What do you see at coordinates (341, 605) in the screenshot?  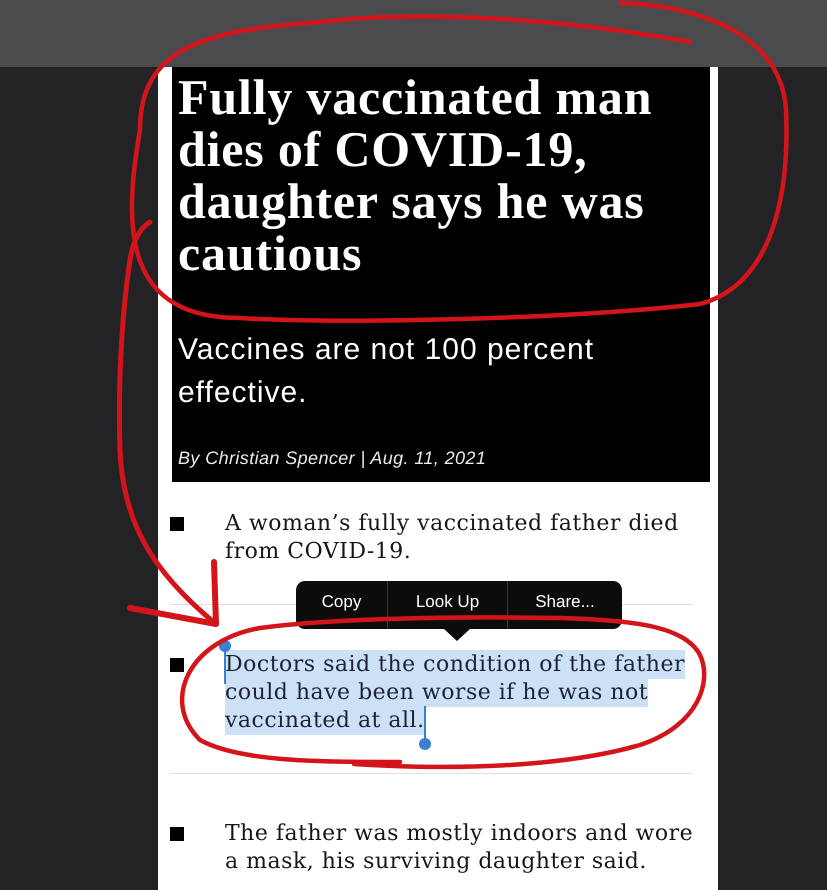 I see `menu-item: Copy` at bounding box center [341, 605].